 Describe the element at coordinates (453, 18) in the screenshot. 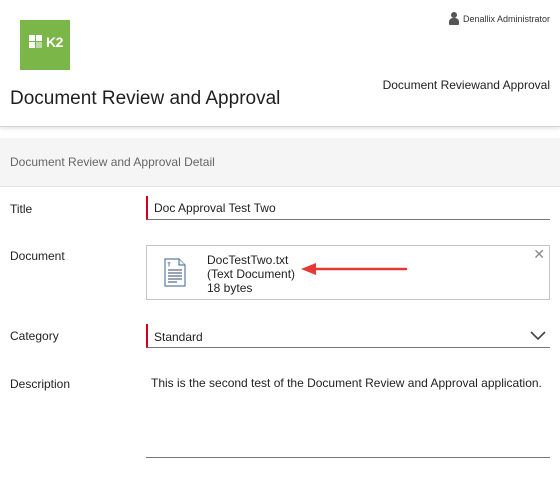

I see `user-icon` at that location.